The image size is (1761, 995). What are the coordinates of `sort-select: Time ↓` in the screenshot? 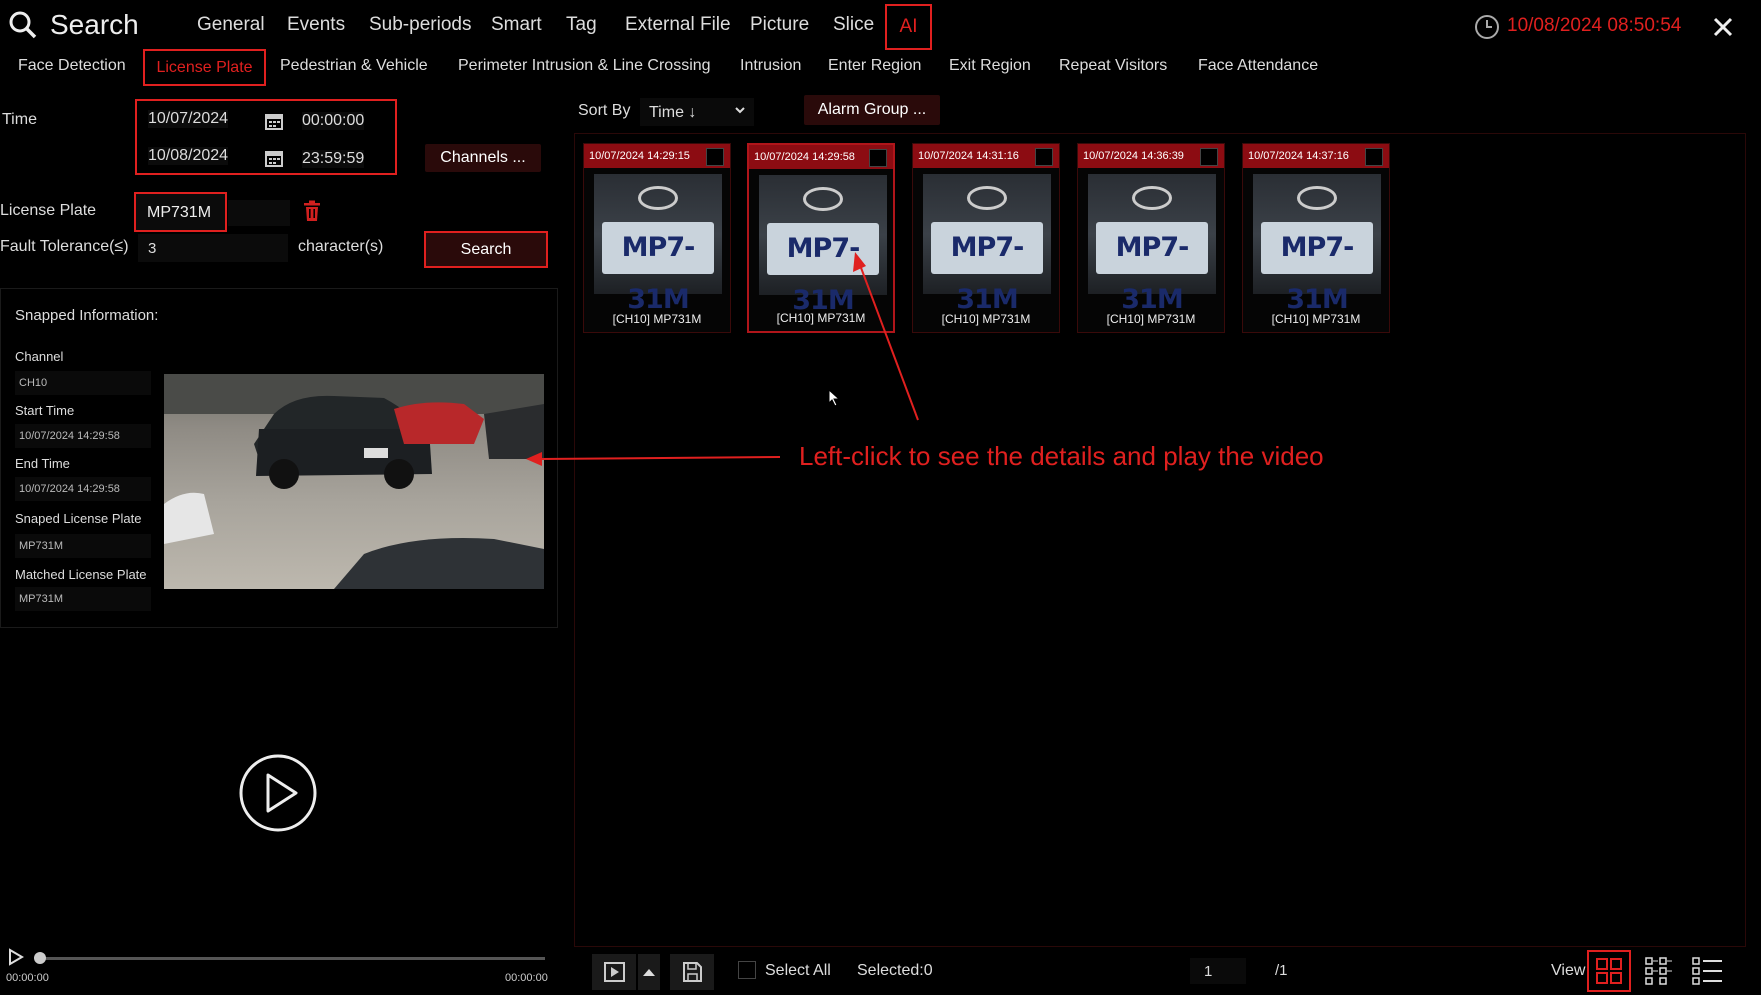 It's located at (697, 112).